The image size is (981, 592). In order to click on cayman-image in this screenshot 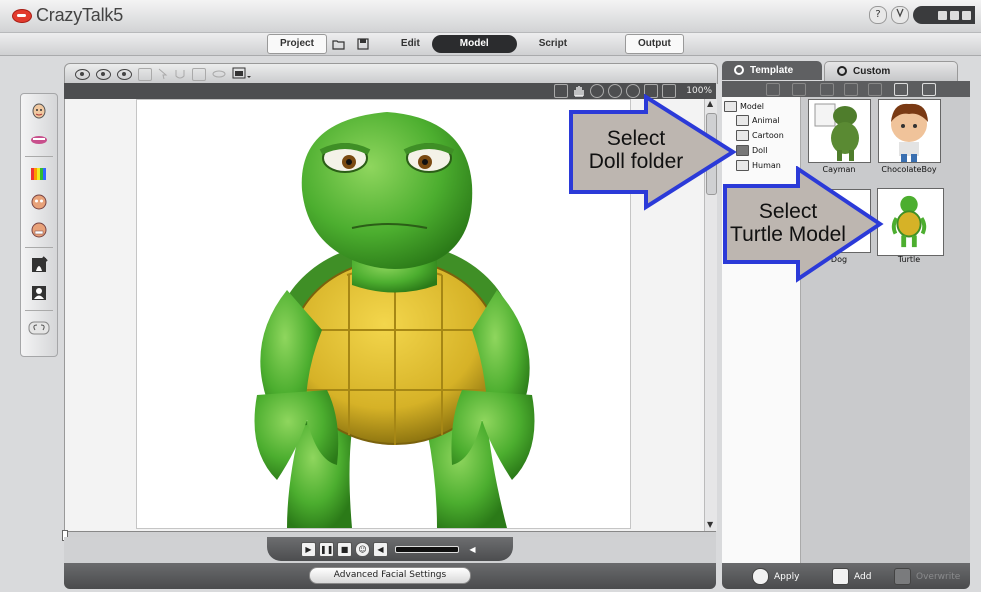, I will do `click(836, 132)`.